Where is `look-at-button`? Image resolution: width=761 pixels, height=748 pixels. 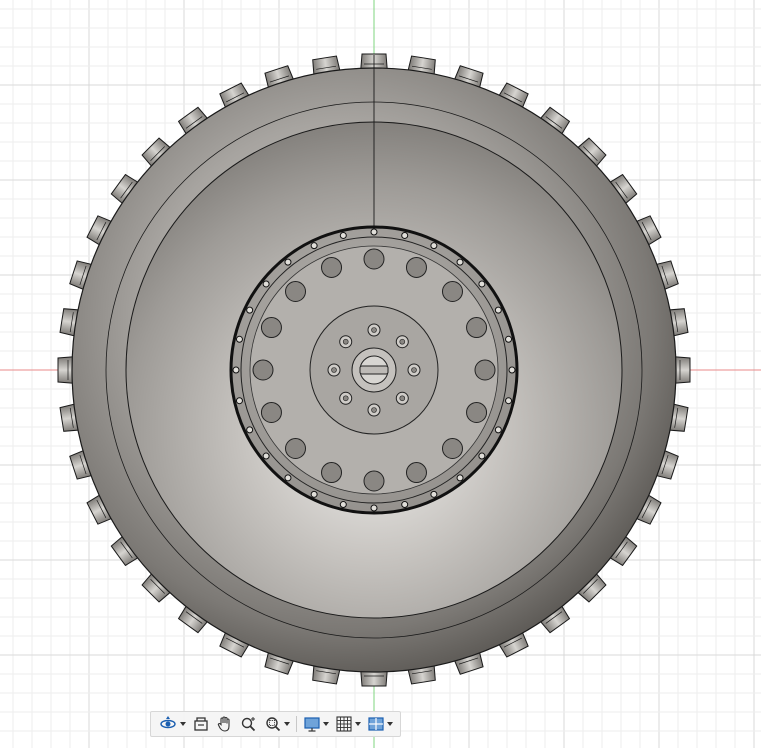
look-at-button is located at coordinates (201, 724).